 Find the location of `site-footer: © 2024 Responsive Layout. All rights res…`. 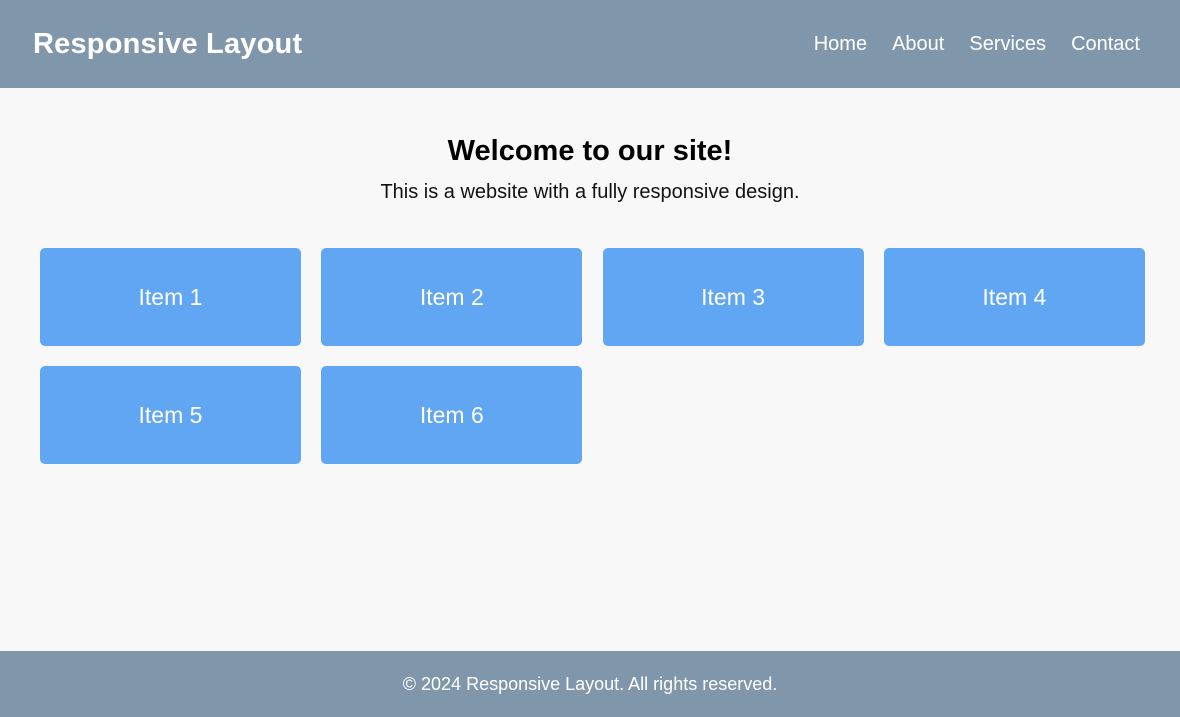

site-footer: © 2024 Responsive Layout. All rights res… is located at coordinates (590, 684).